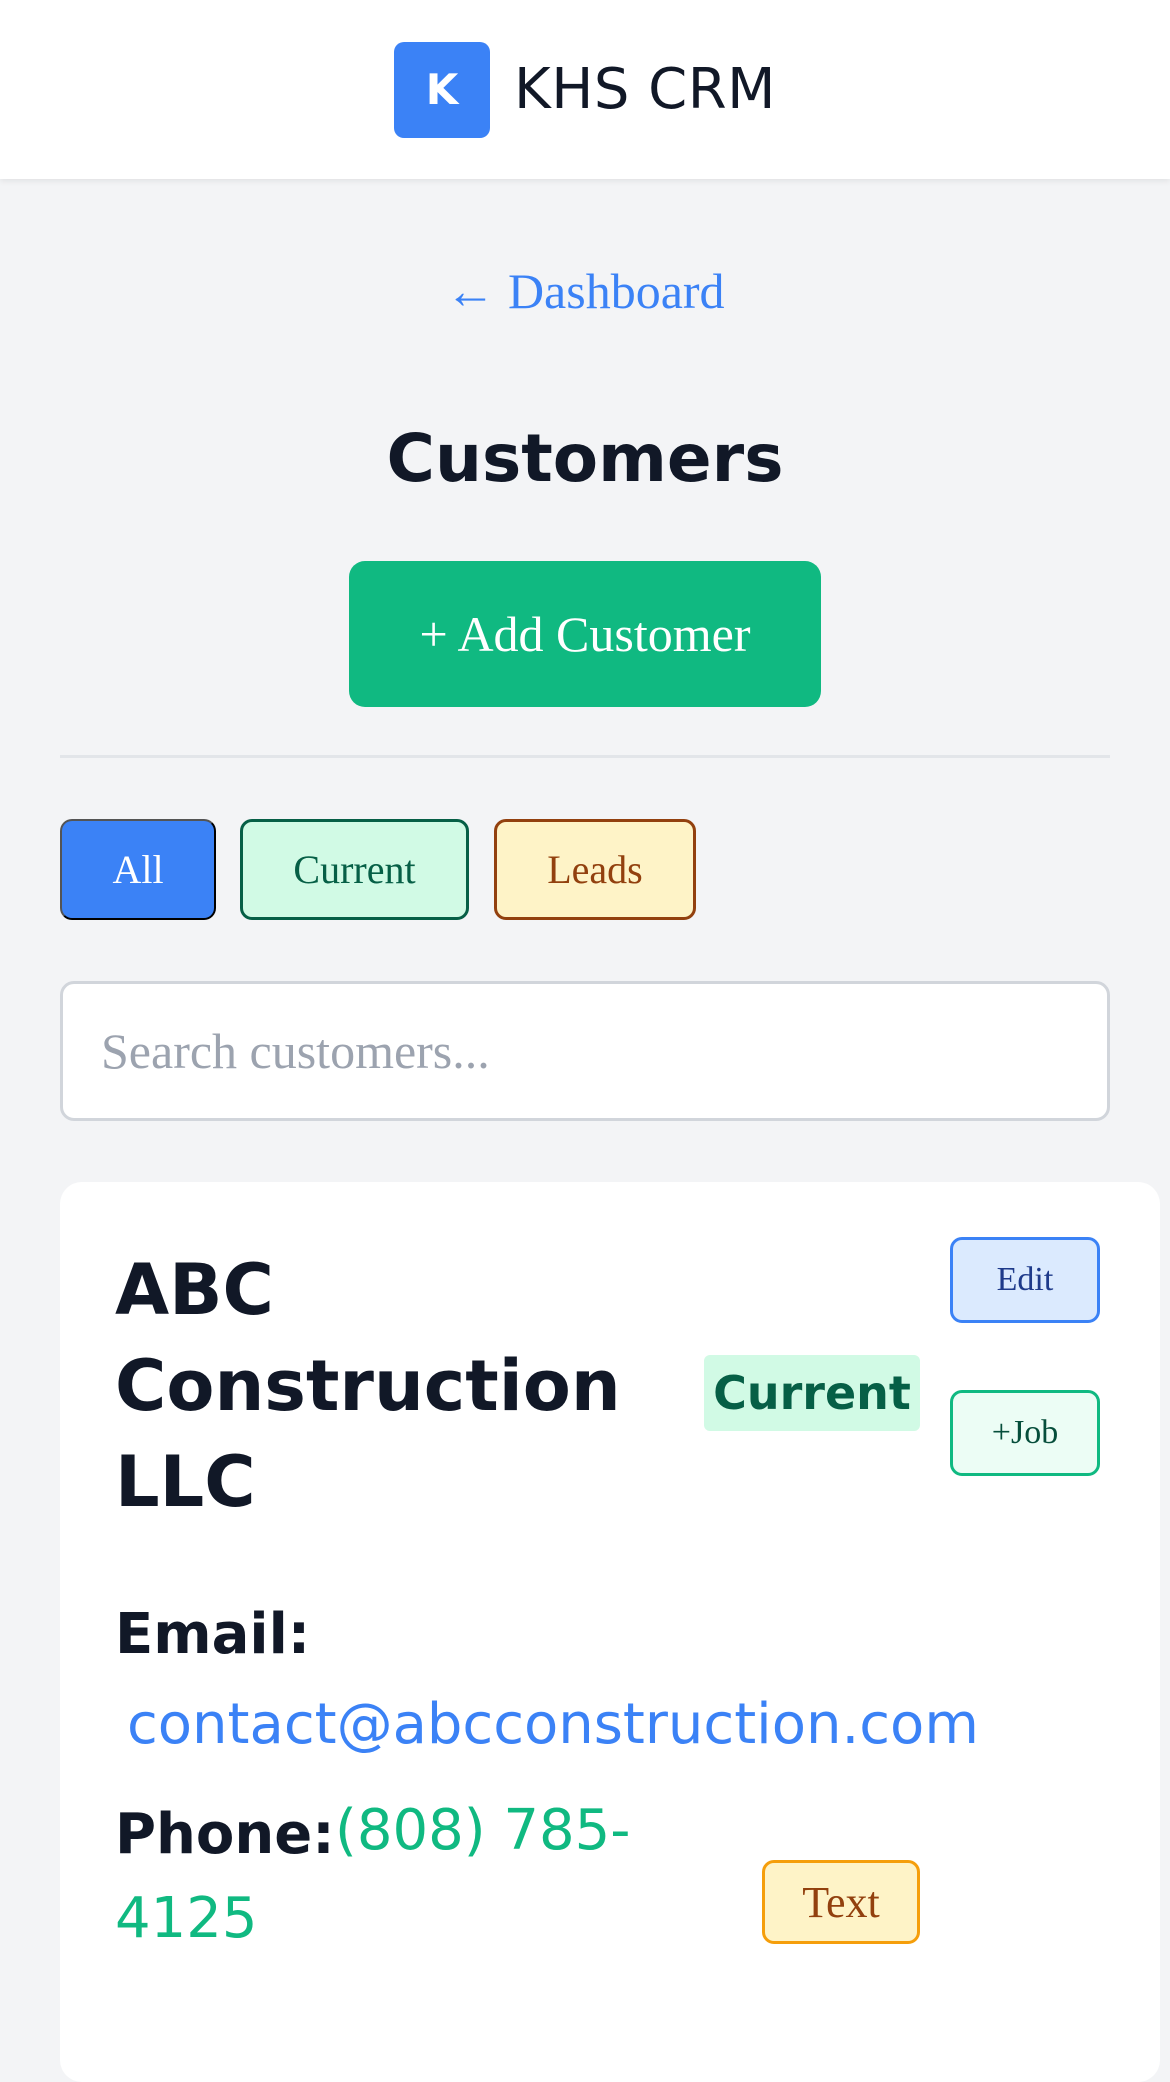 The width and height of the screenshot is (1170, 2082). Describe the element at coordinates (595, 869) in the screenshot. I see `filter-leads-button: Leads` at that location.